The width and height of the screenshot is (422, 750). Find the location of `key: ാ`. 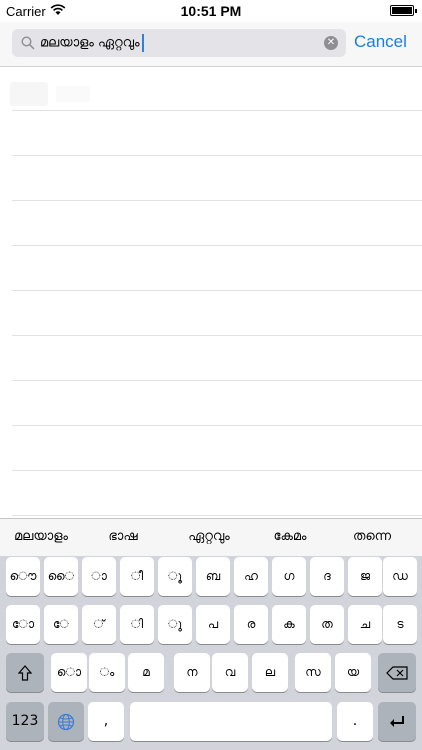

key: ാ is located at coordinates (99, 576).